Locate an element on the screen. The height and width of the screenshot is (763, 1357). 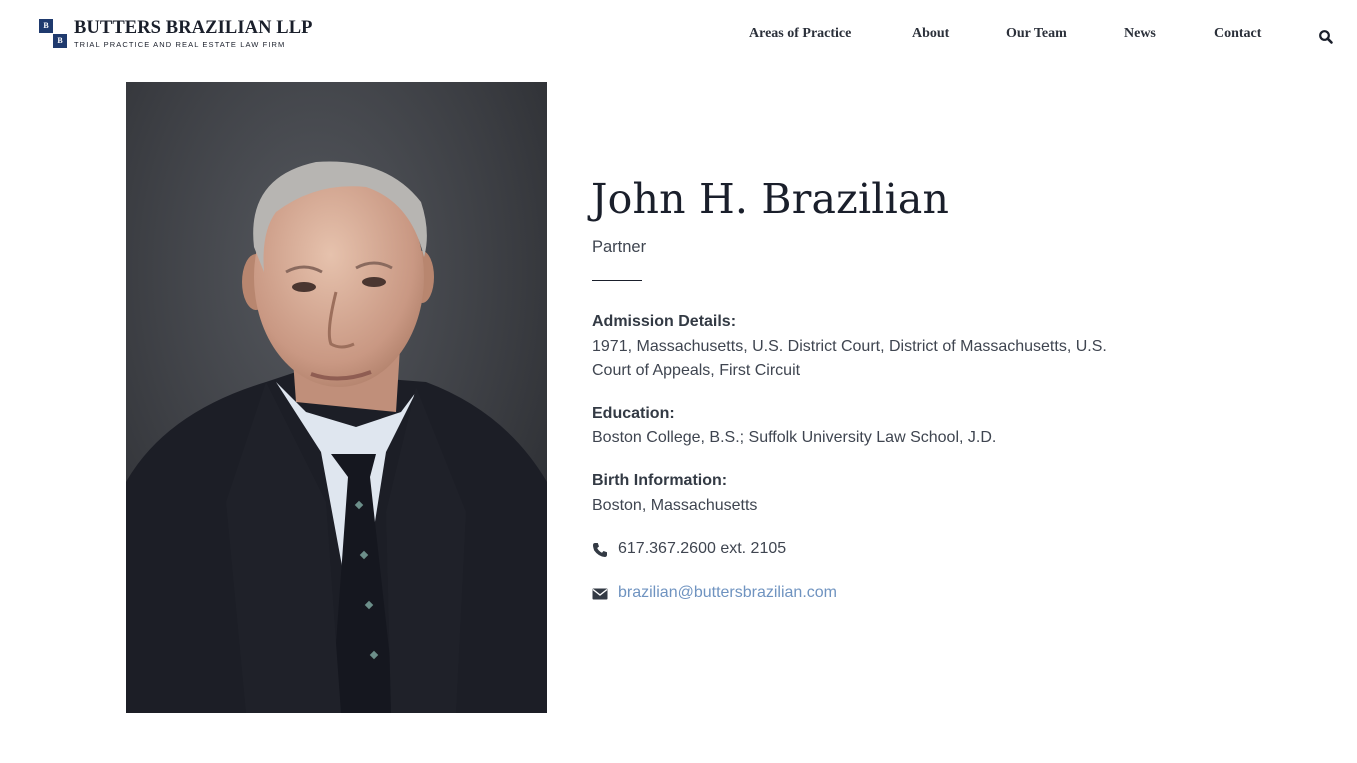
nav-item-about: About is located at coordinates (930, 34).